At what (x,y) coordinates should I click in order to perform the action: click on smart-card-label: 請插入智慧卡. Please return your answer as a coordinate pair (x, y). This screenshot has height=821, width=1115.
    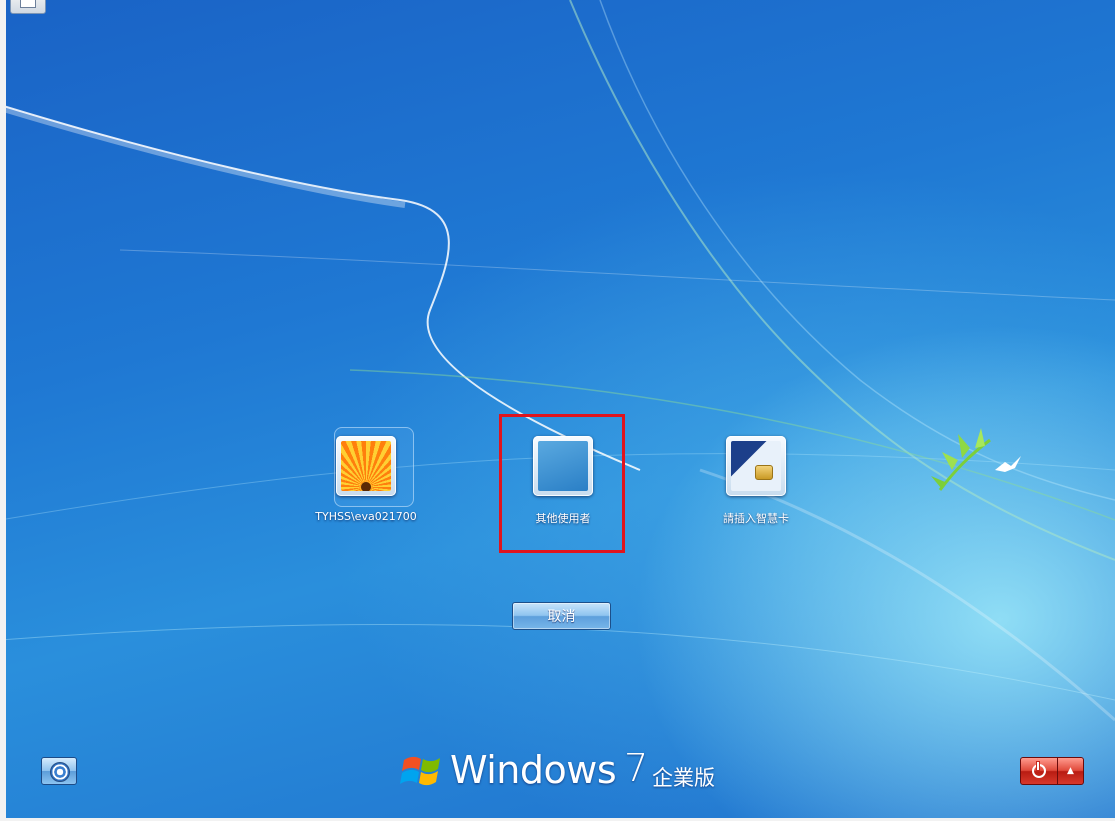
    Looking at the image, I should click on (756, 518).